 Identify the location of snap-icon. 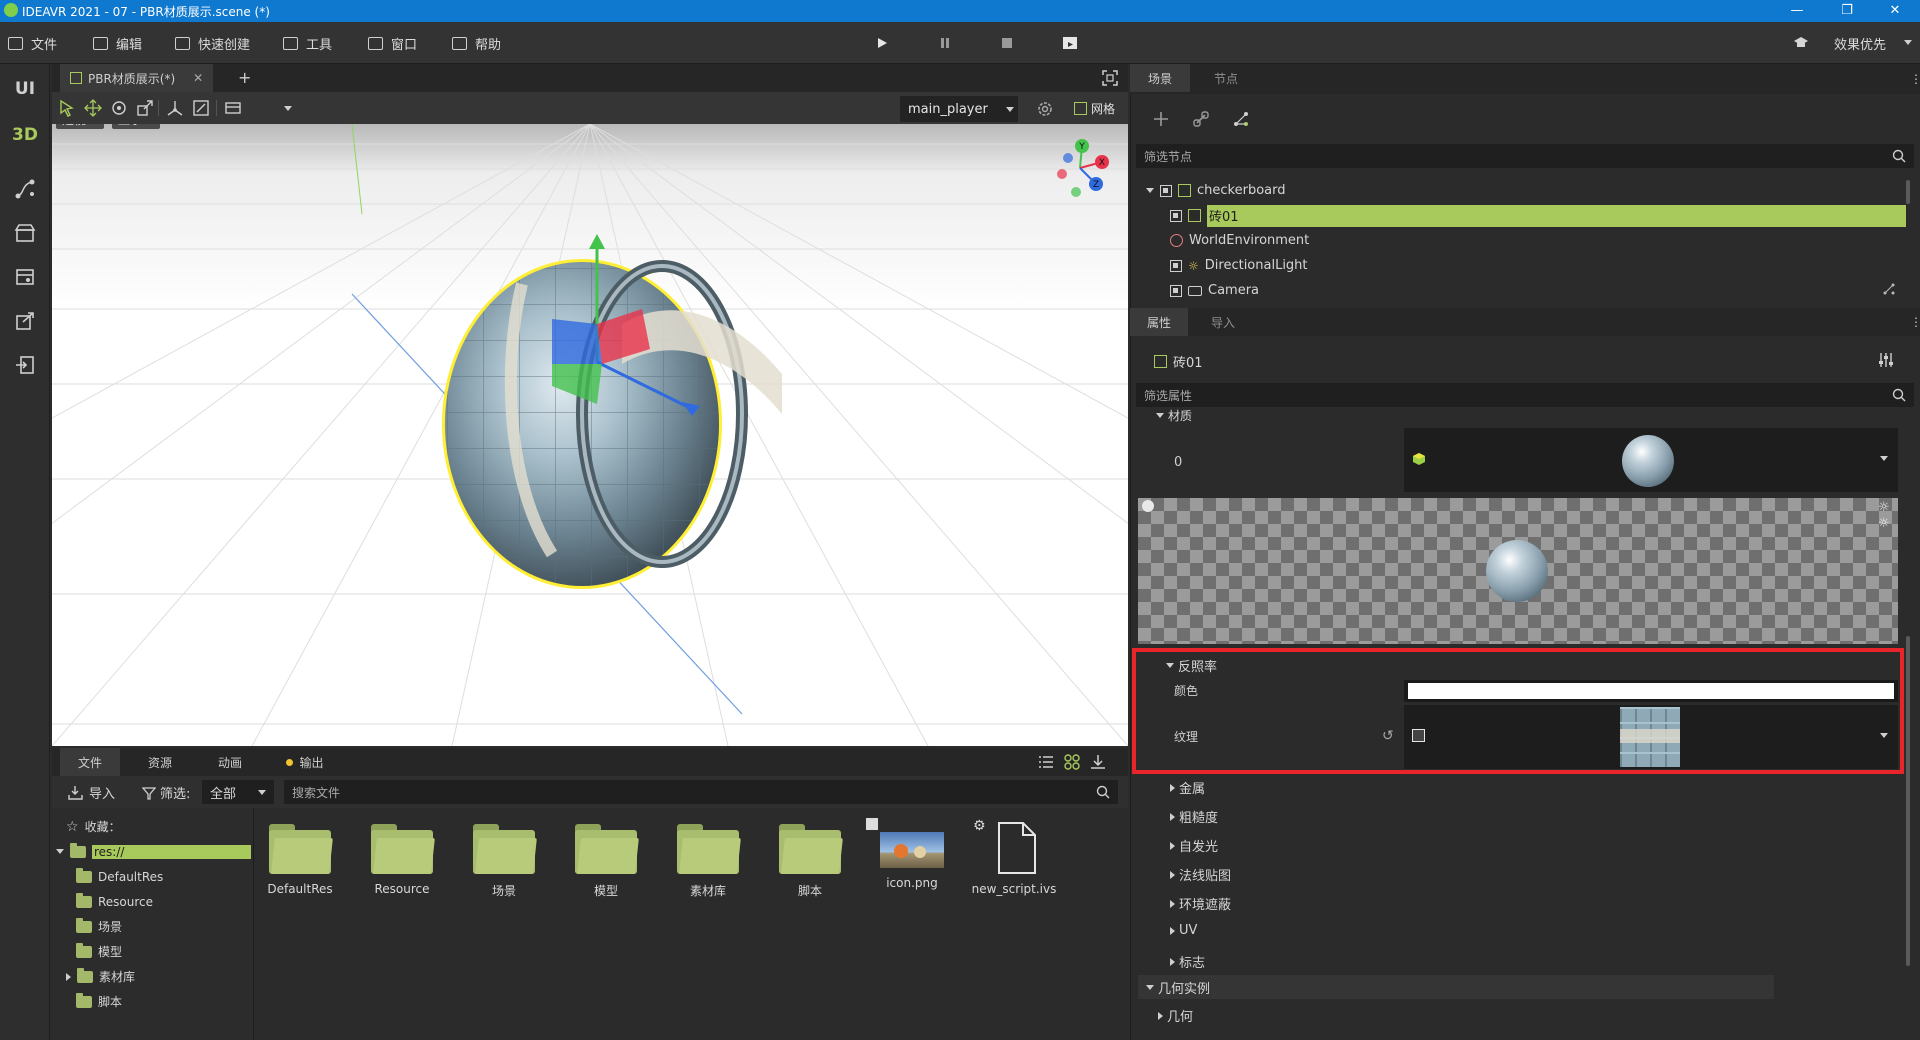
(201, 108).